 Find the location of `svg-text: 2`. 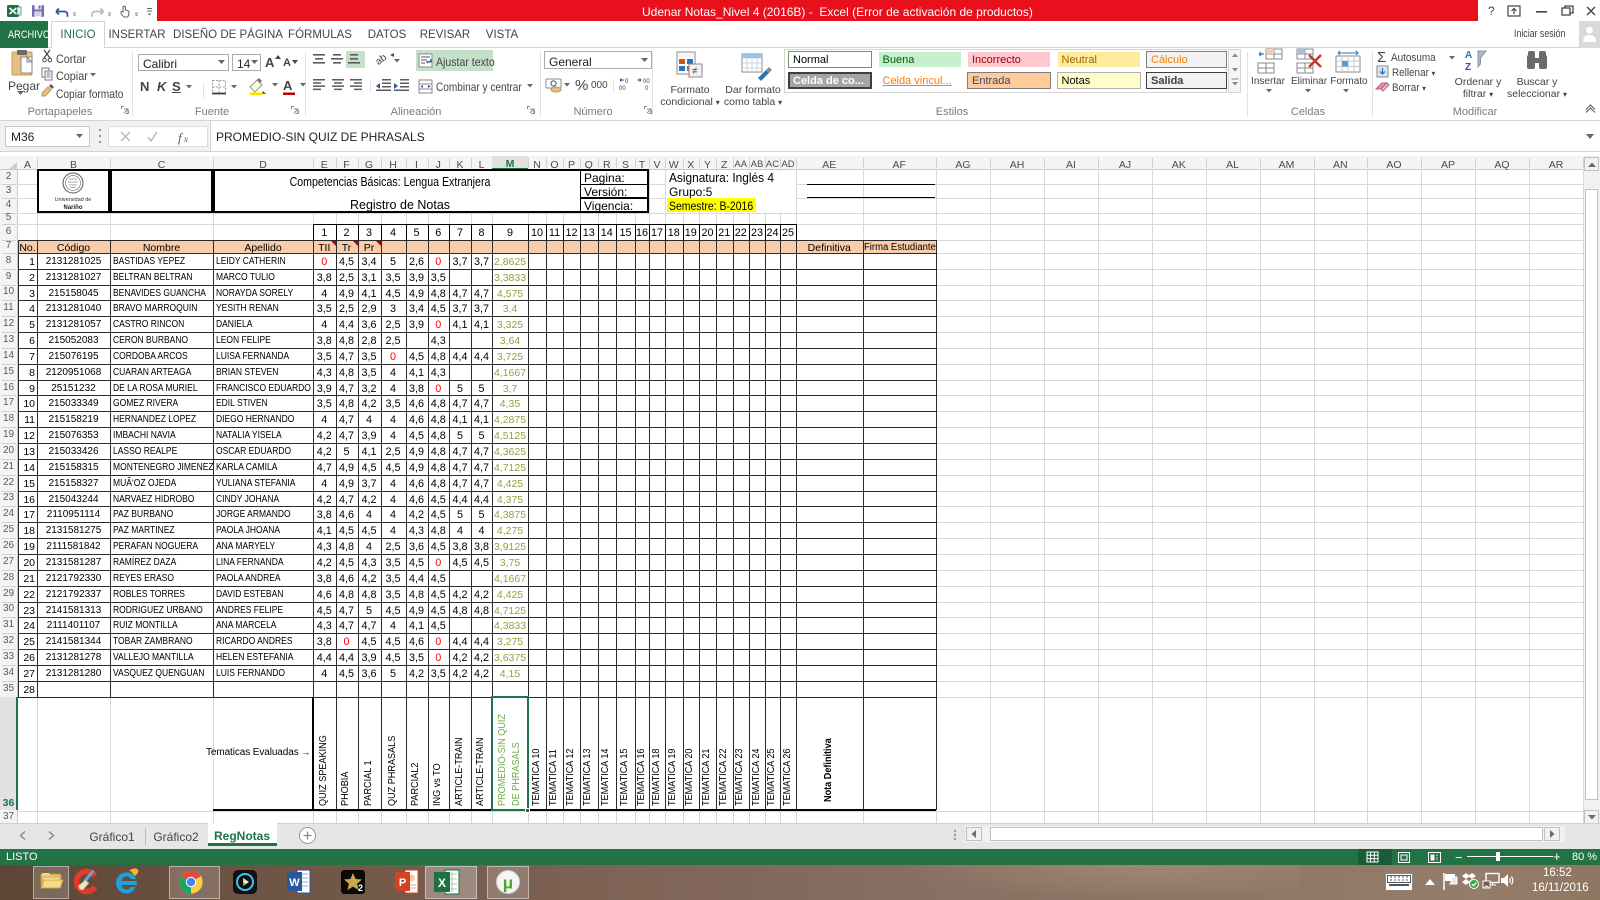

svg-text: 2 is located at coordinates (360, 888).